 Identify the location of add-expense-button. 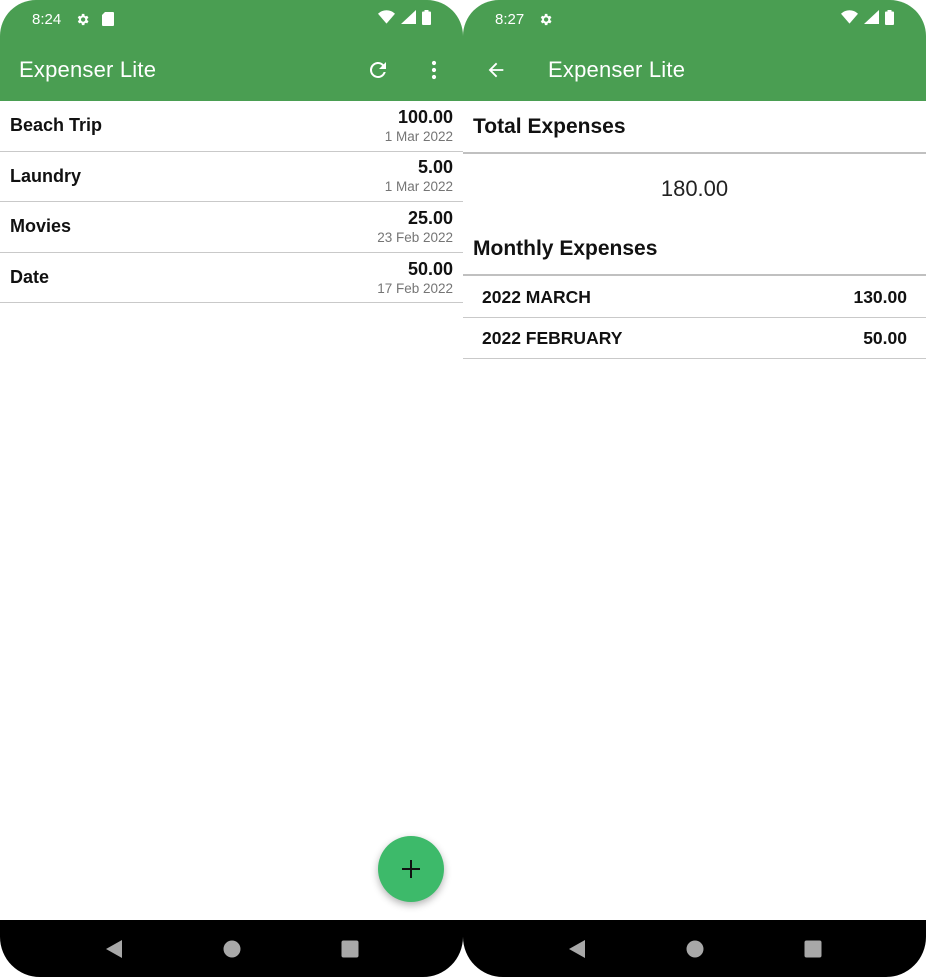
(411, 869).